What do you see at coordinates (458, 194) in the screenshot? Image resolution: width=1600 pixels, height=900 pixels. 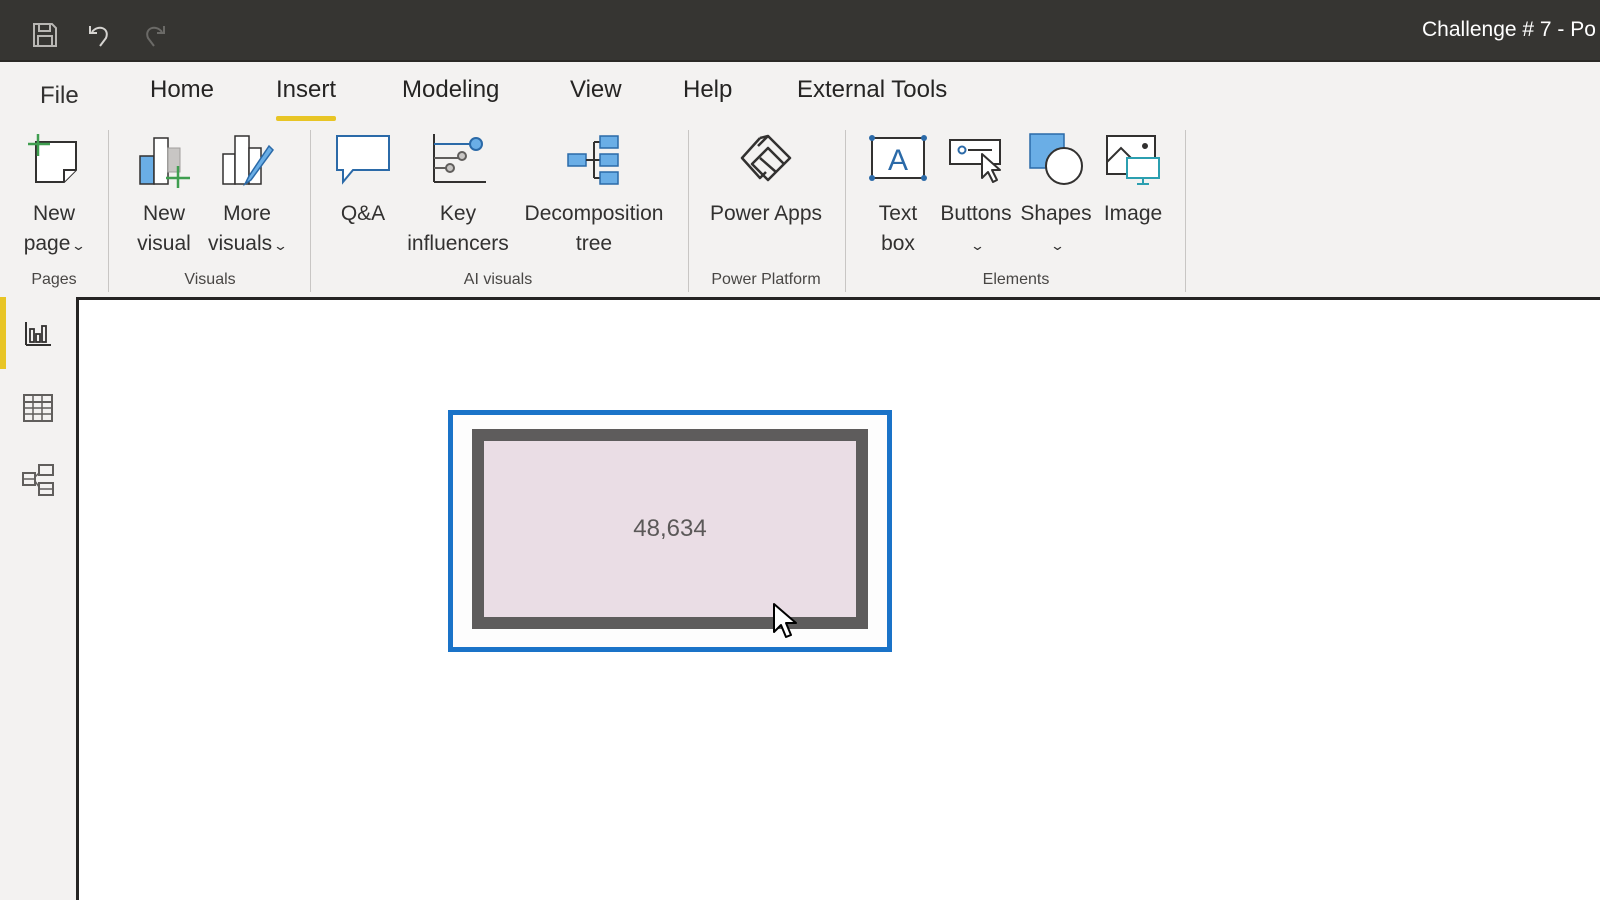 I see `key-influencers-button: Key influencers` at bounding box center [458, 194].